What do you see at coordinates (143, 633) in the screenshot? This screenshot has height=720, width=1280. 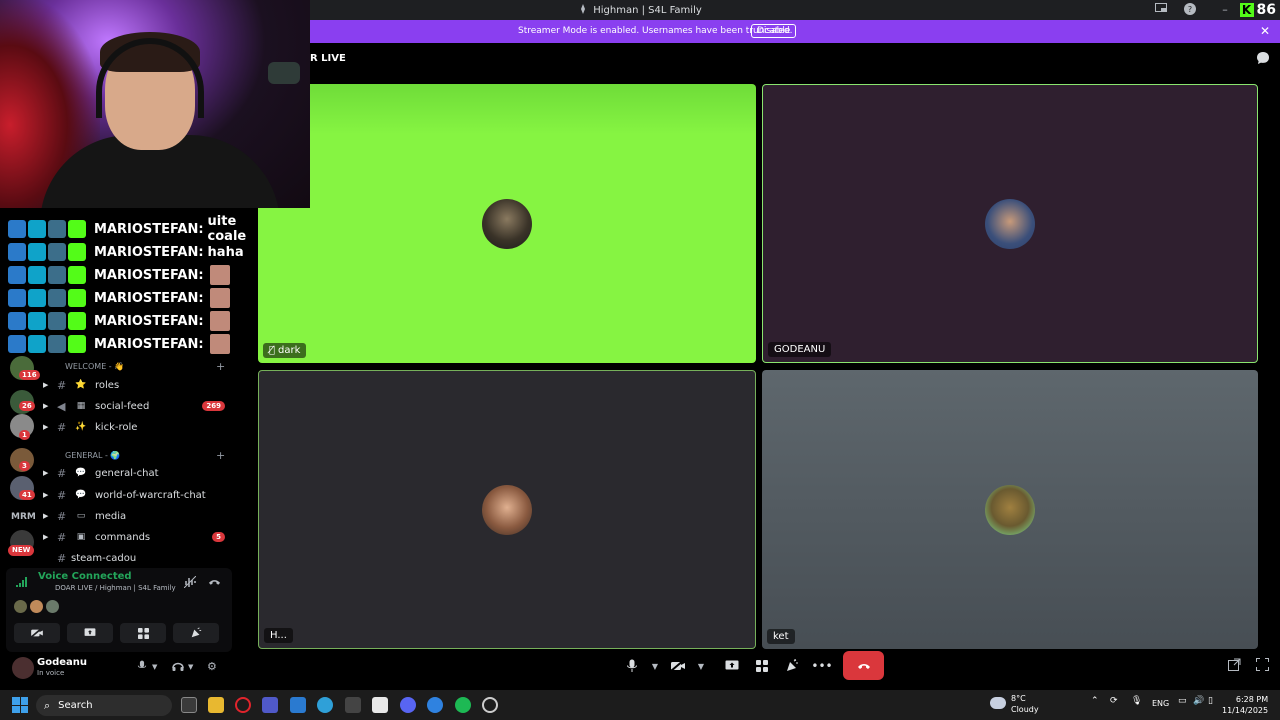 I see `activities-button` at bounding box center [143, 633].